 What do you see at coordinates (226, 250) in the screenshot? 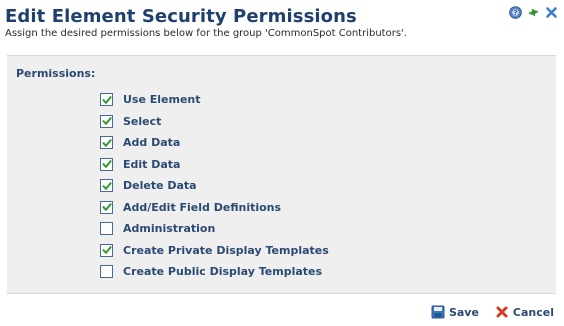
I see `permission-label: Create Private Display Templates` at bounding box center [226, 250].